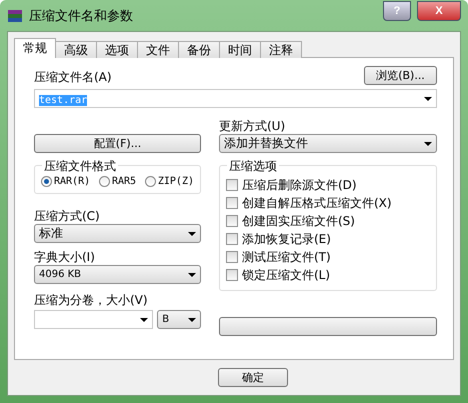 The image size is (468, 403). Describe the element at coordinates (328, 143) in the screenshot. I see `update-mode-dropdown: 添加并替换文件` at that location.